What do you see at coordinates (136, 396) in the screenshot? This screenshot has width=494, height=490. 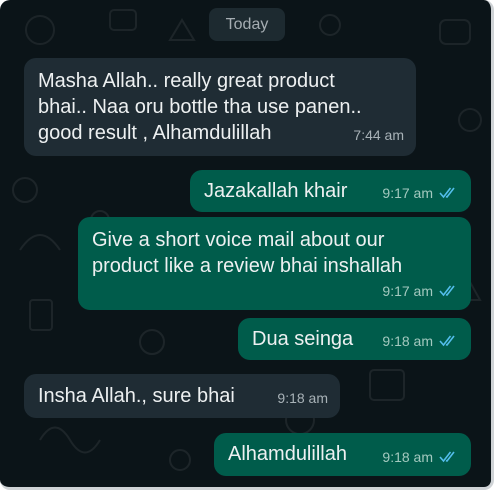 I see `message-text-line: Insha Allah., sure bhai` at bounding box center [136, 396].